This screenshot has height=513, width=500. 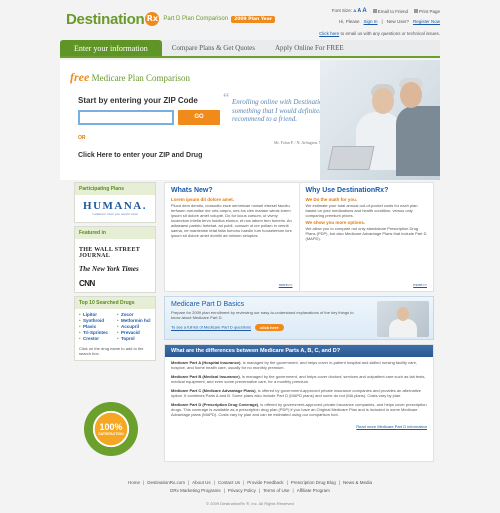 I want to click on click-here-button: click here, so click(x=269, y=327).